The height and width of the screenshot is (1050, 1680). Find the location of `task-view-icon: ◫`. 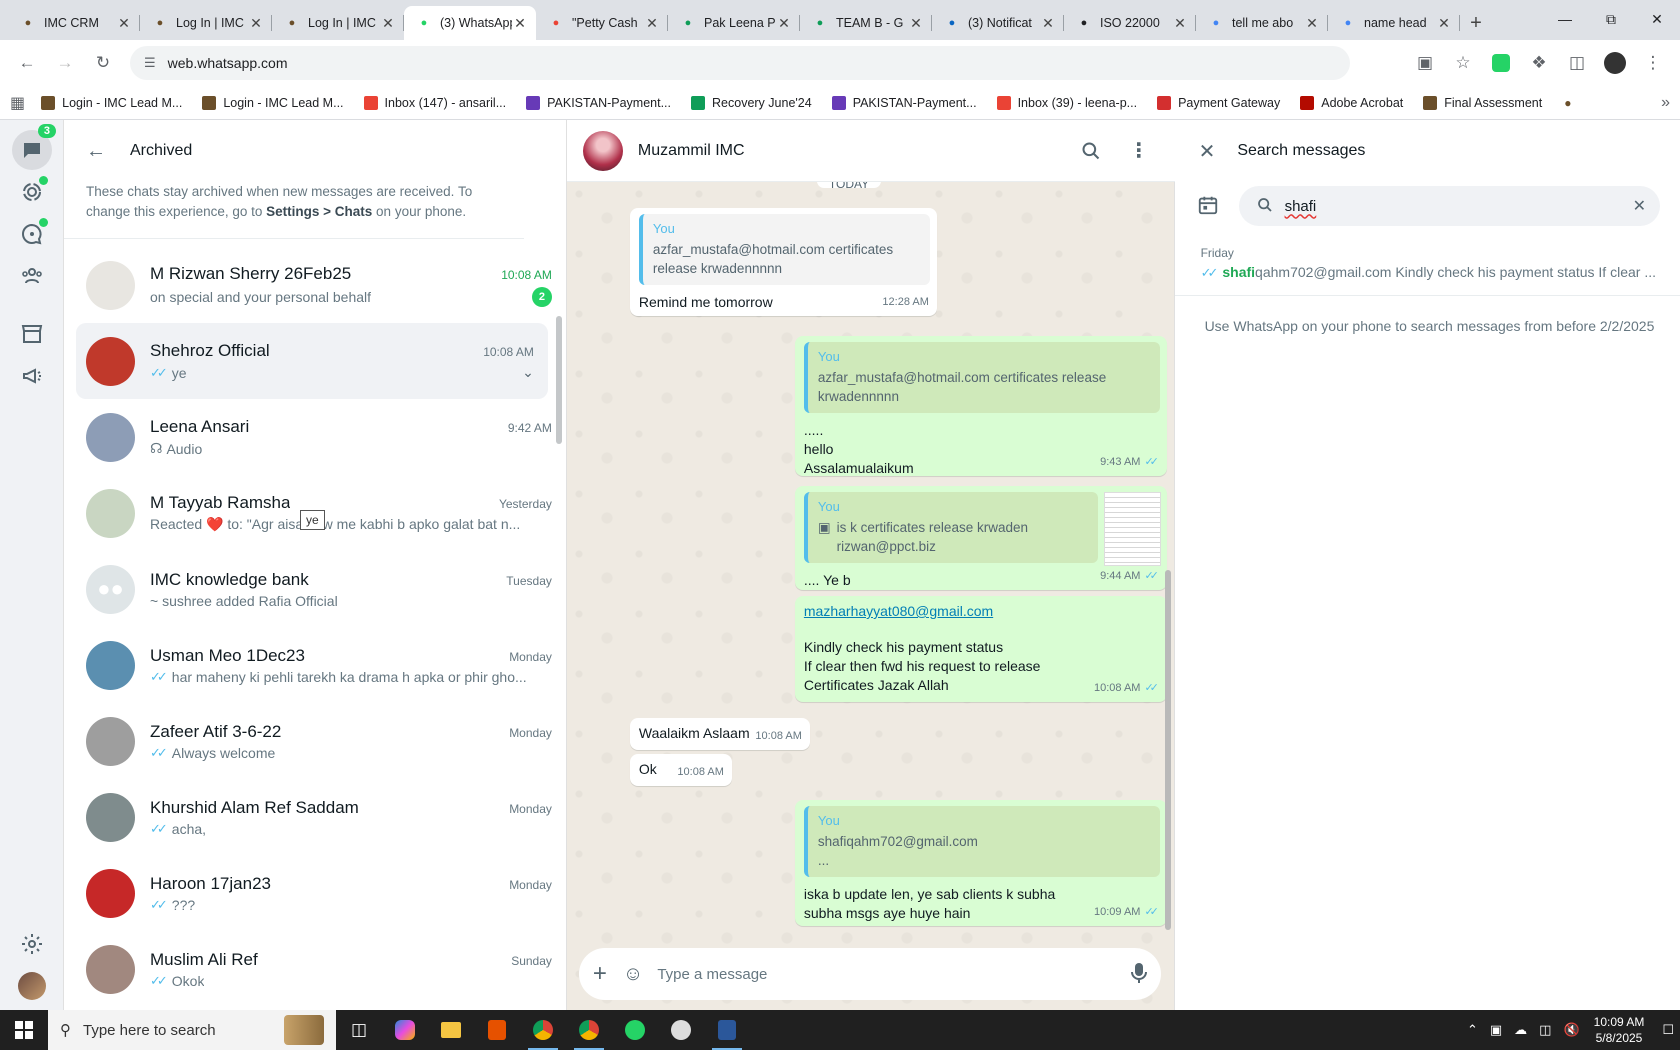

task-view-icon: ◫ is located at coordinates (359, 1030).